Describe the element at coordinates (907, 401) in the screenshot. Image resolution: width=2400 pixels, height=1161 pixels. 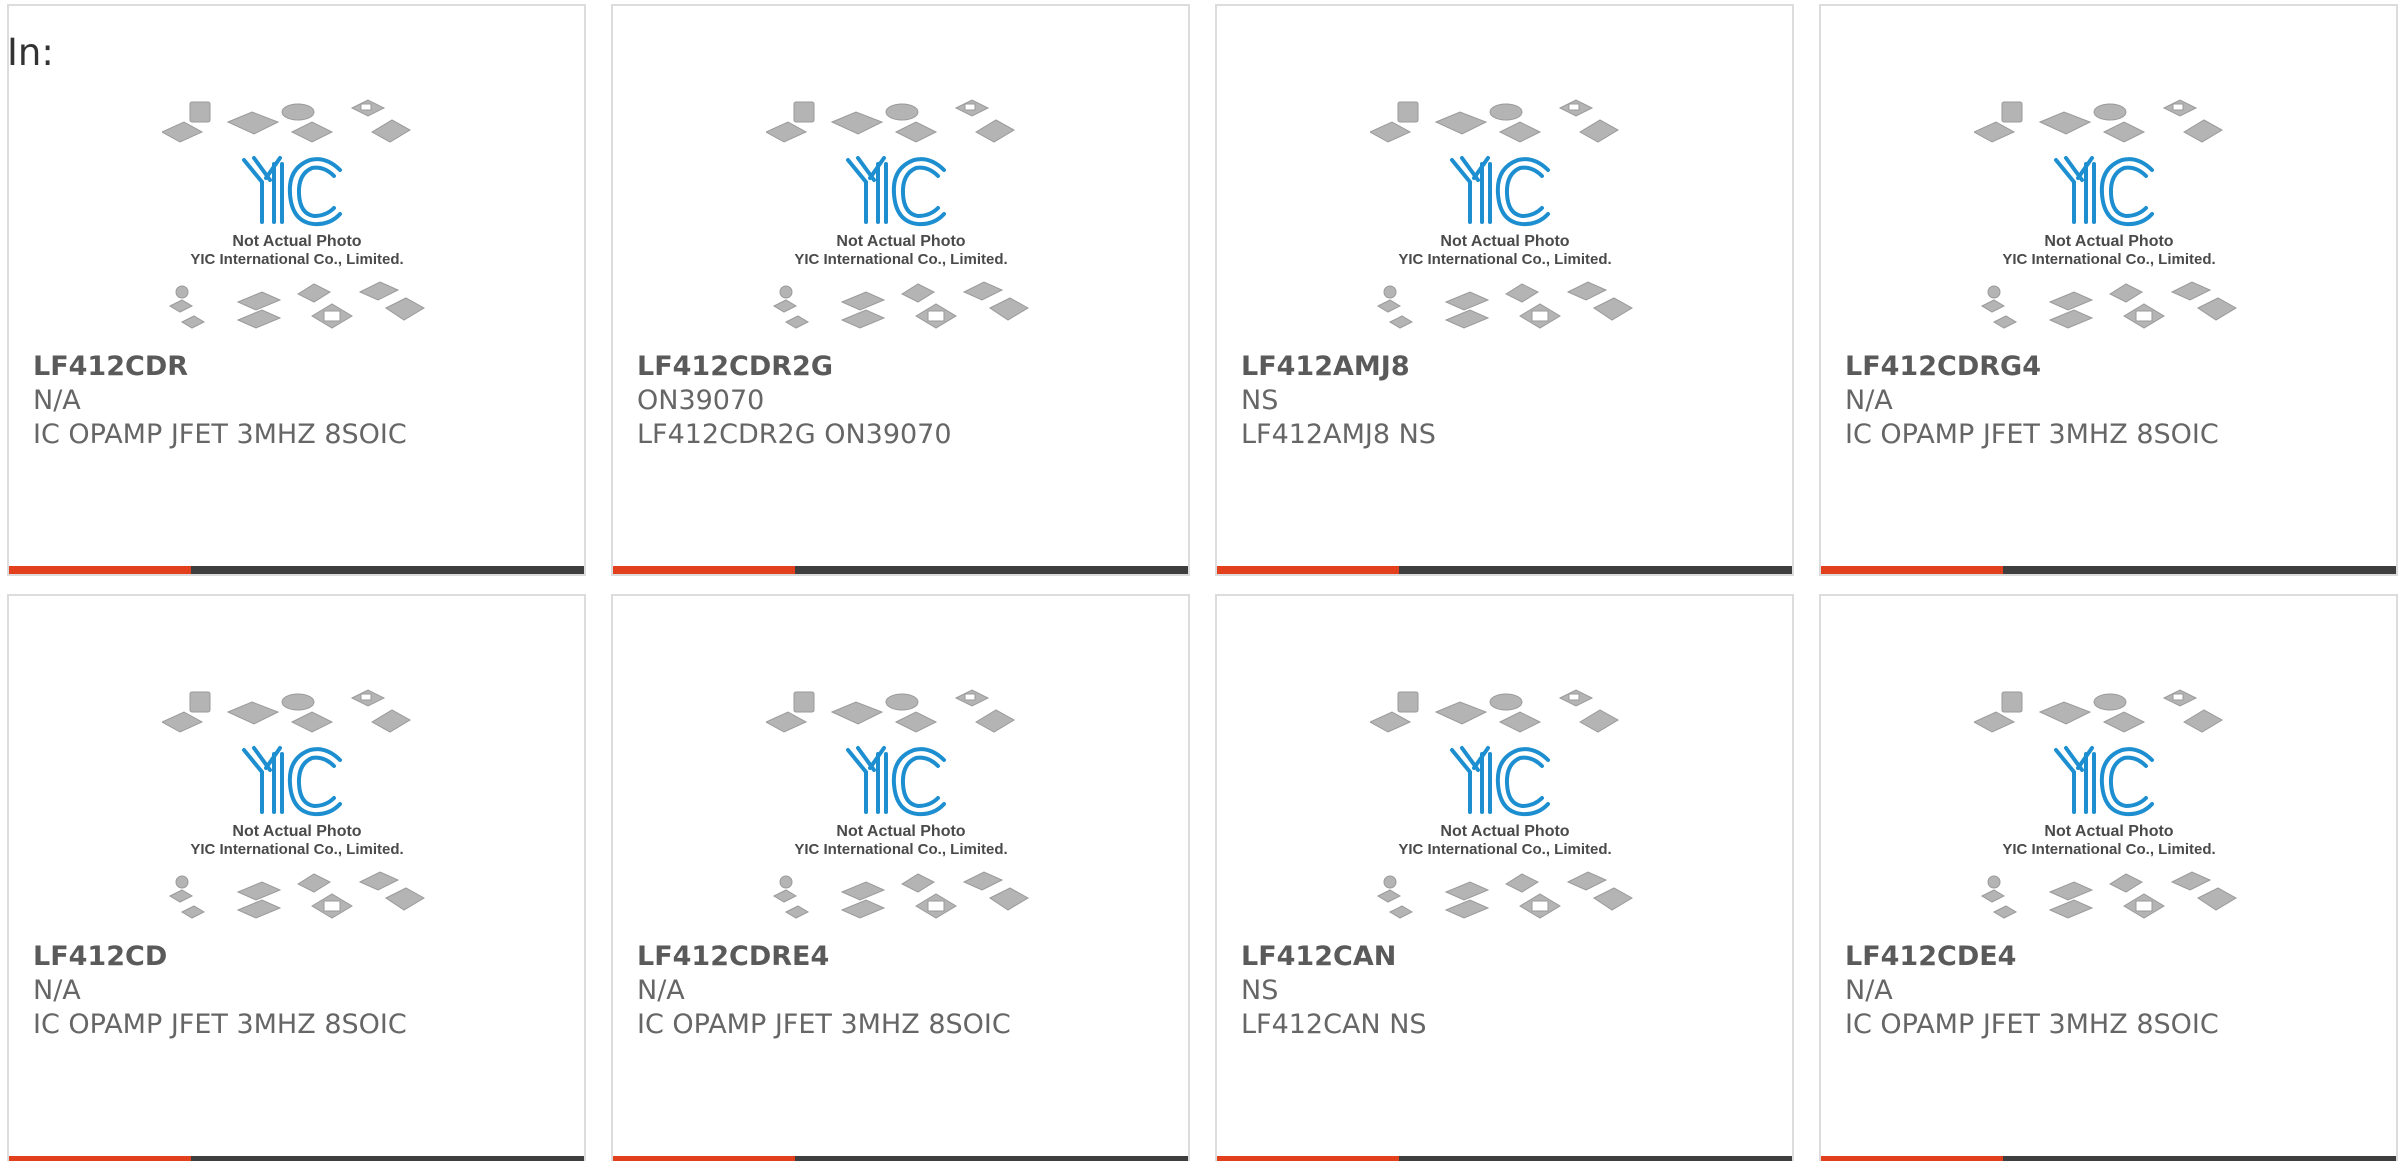
I see `product-info: LF412CDR2G ON39070 LF412CDR2G ON39070` at that location.